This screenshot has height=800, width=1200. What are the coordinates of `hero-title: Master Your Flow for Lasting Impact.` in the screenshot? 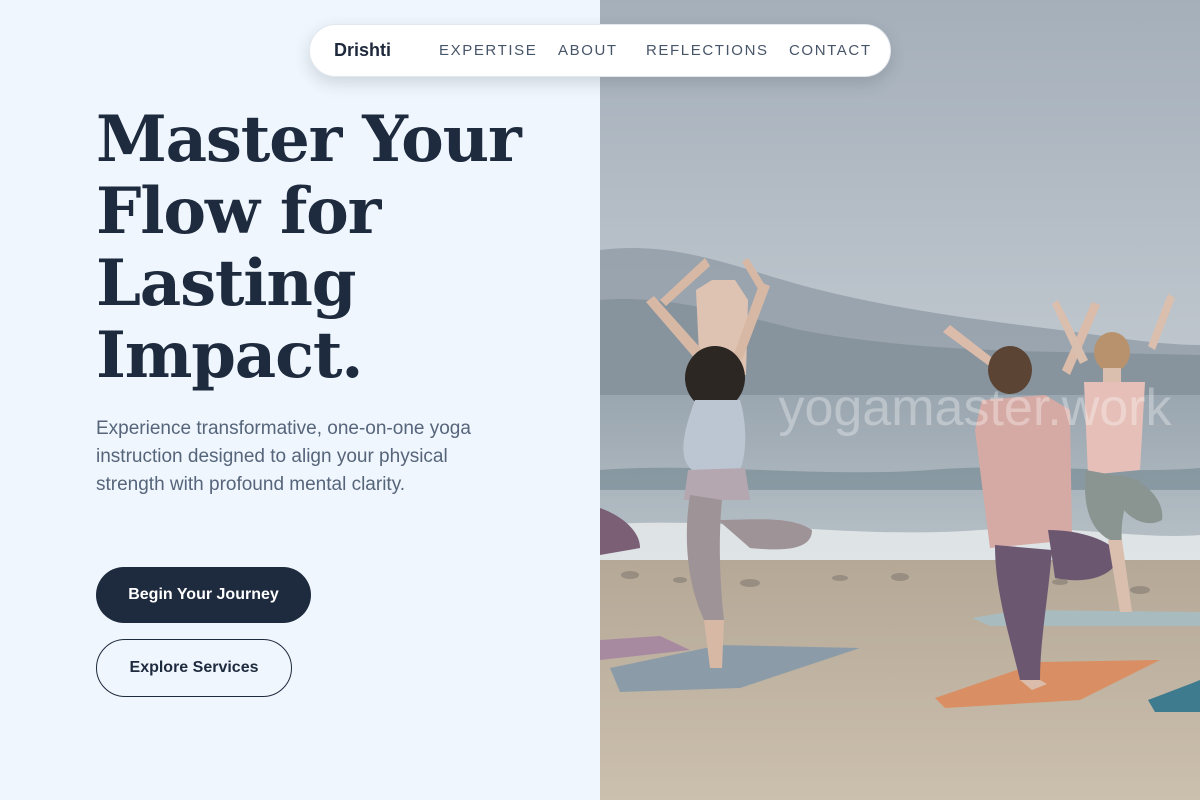 It's located at (326, 248).